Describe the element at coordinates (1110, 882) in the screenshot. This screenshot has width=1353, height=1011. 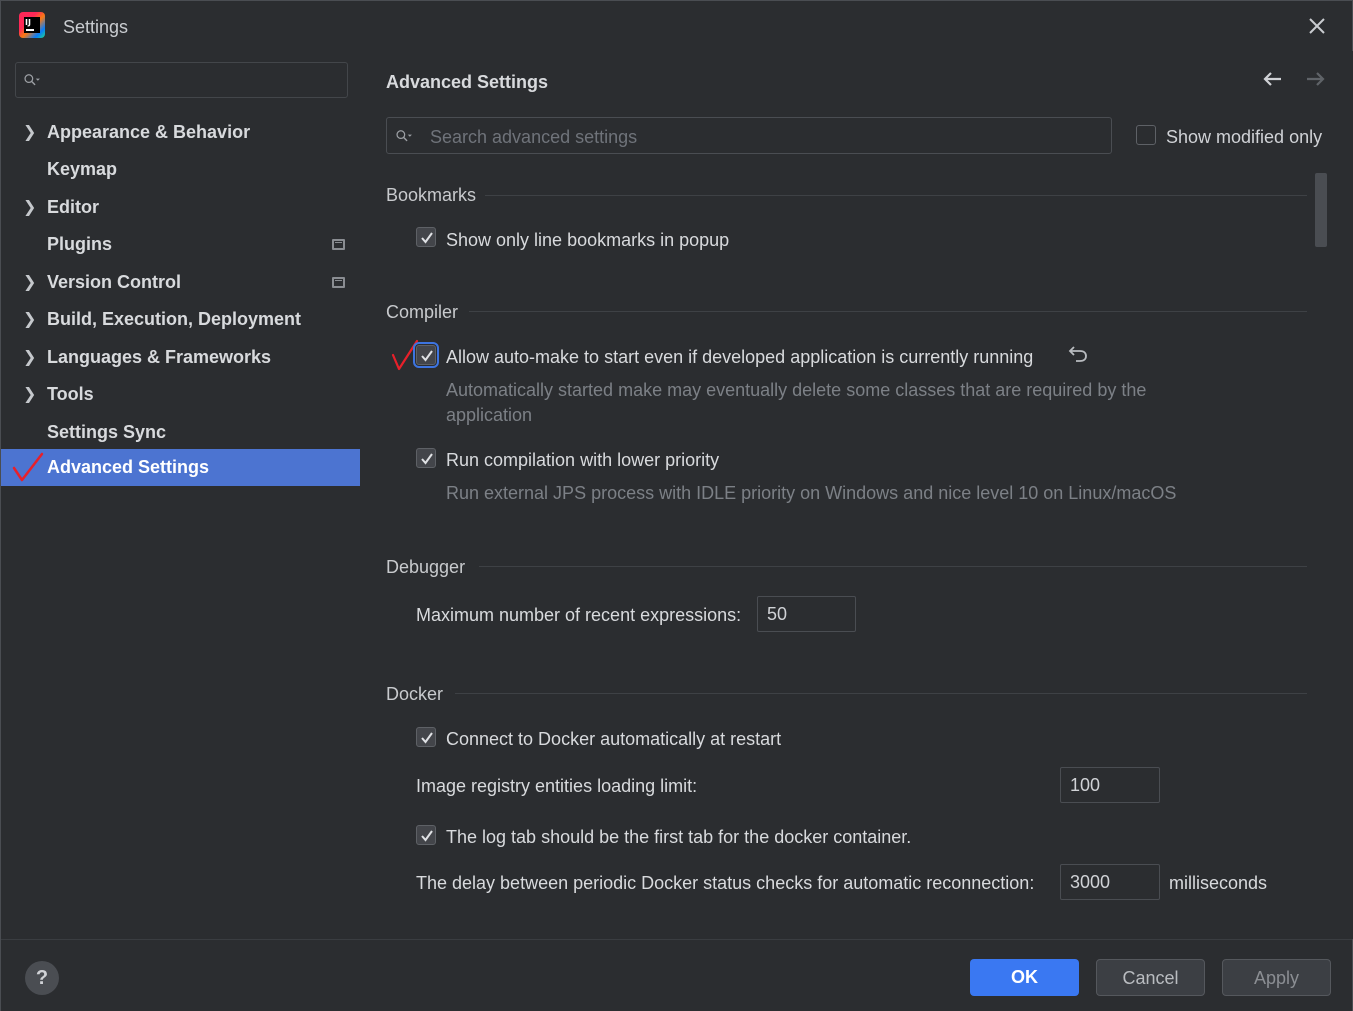
I see `docker-status-delay-input: 3000` at that location.